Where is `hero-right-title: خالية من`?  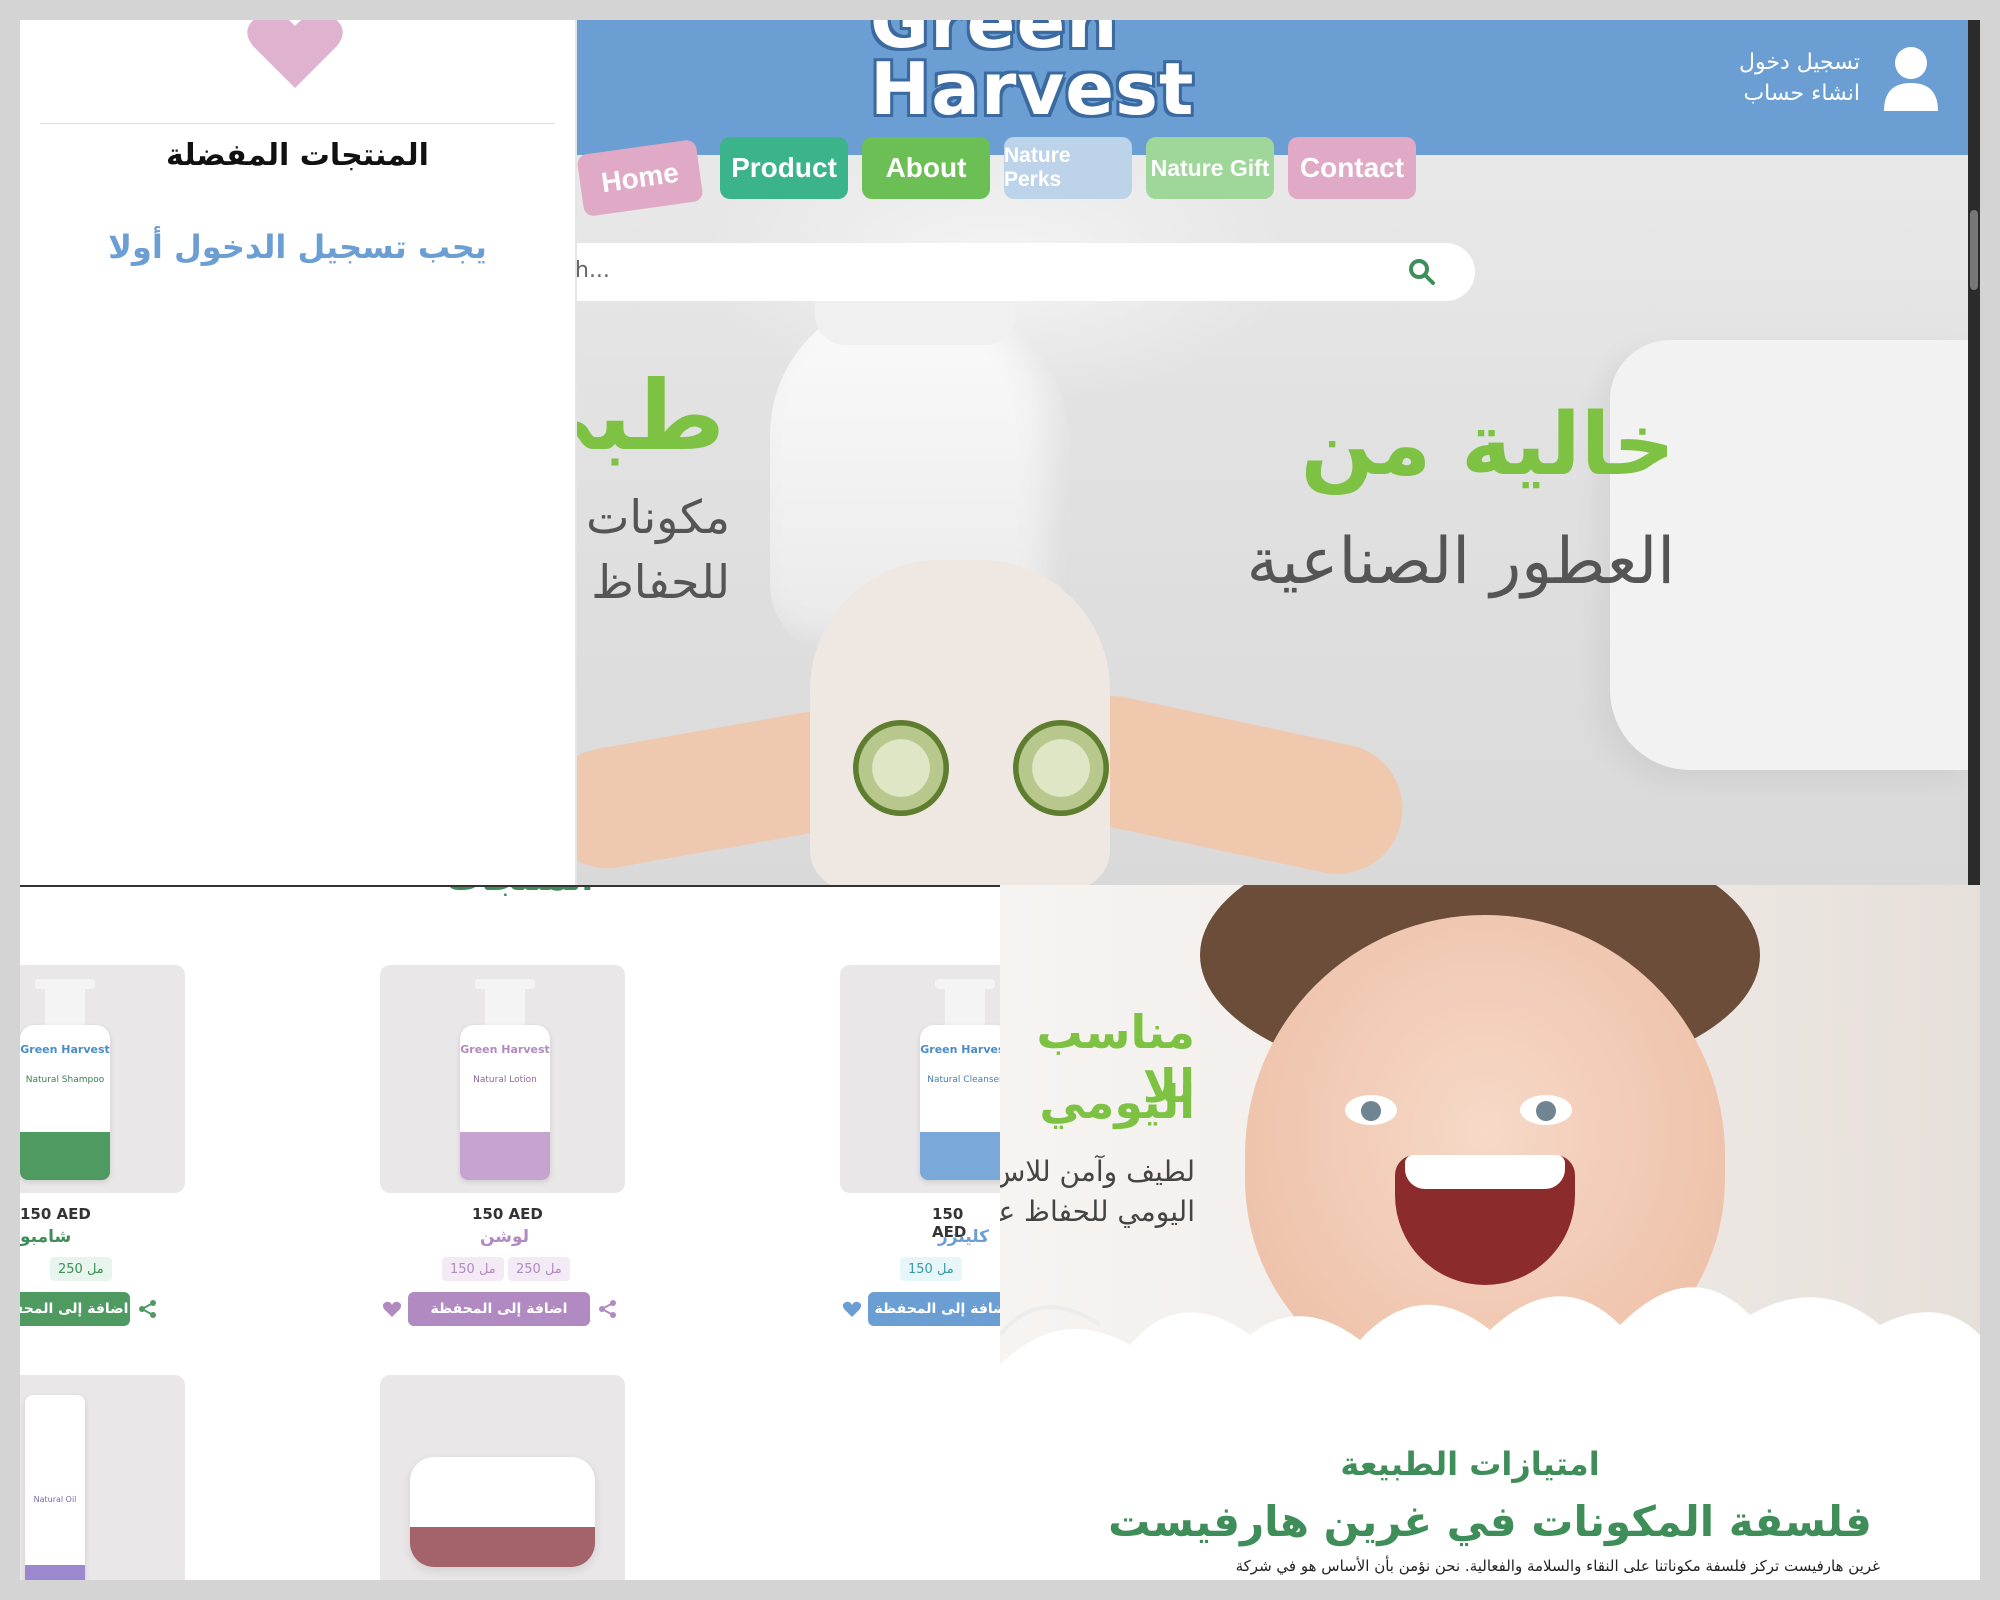 hero-right-title: خالية من is located at coordinates (1487, 445).